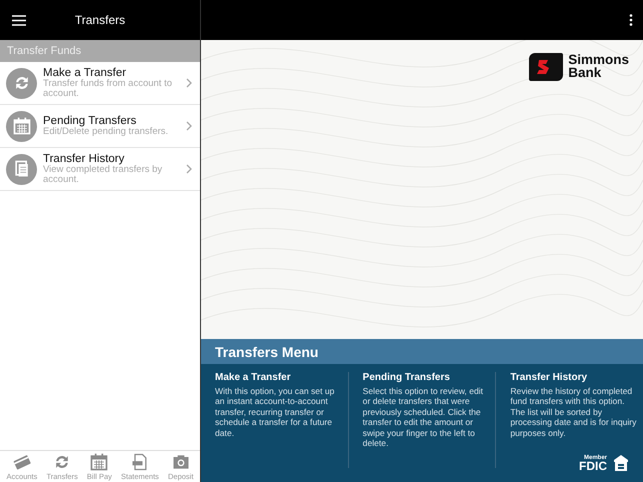  Describe the element at coordinates (84, 158) in the screenshot. I see `item-title: Transfer History` at that location.